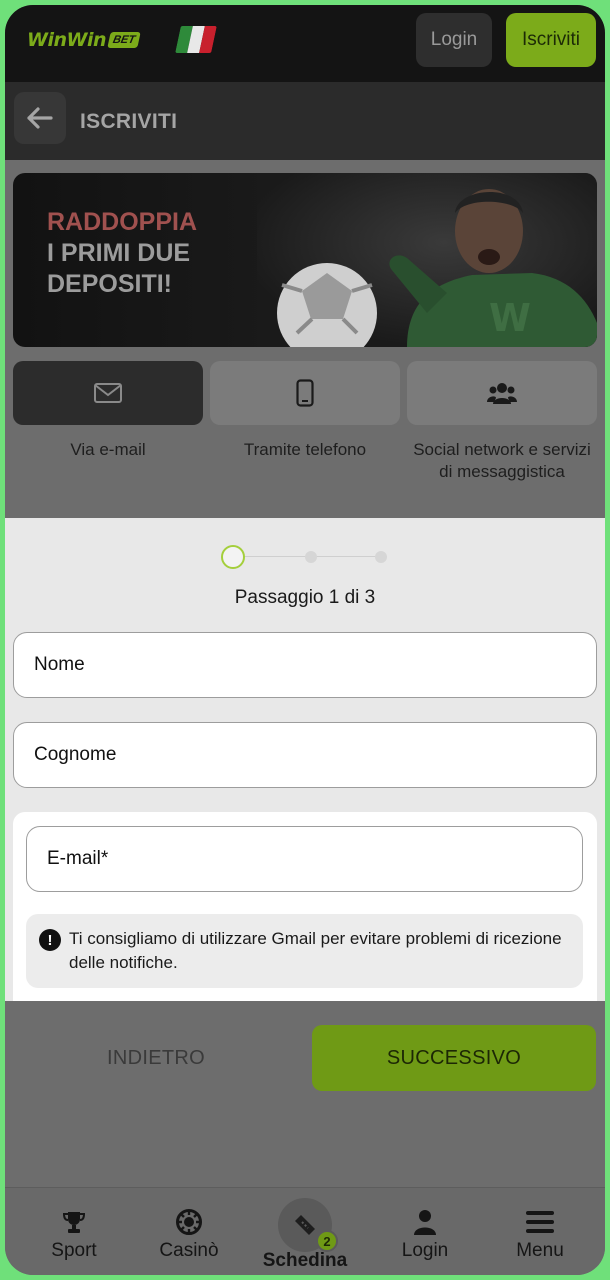 This screenshot has width=610, height=1280. What do you see at coordinates (122, 222) in the screenshot?
I see `banner-line-1: RADDOPPIA` at bounding box center [122, 222].